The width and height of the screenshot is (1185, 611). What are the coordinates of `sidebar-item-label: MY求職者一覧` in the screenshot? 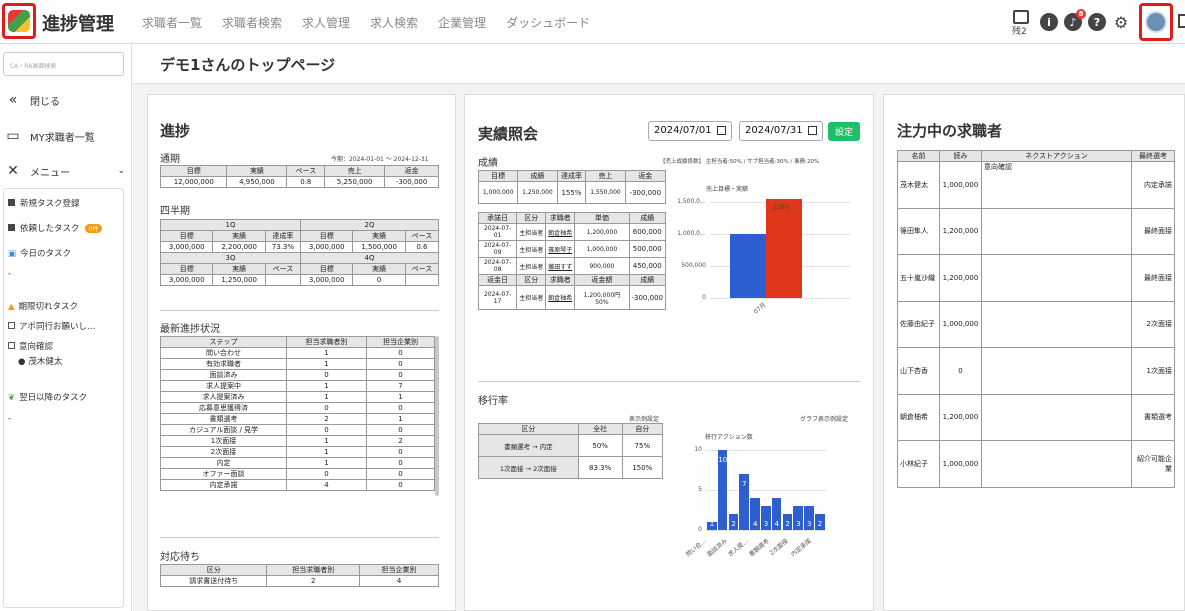 It's located at (62, 138).